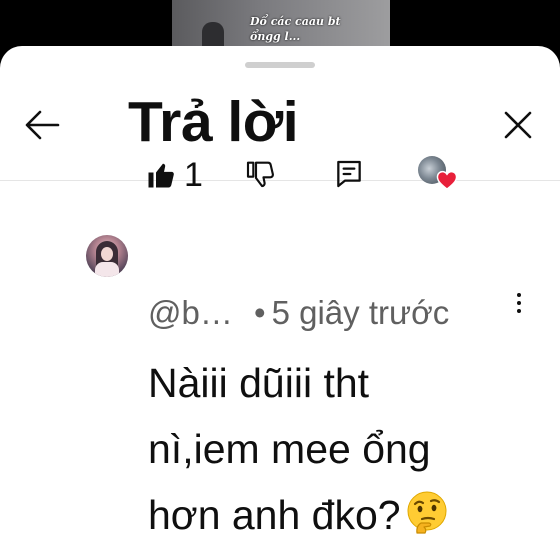 The width and height of the screenshot is (560, 560). I want to click on thinking-face-emoji, so click(427, 512).